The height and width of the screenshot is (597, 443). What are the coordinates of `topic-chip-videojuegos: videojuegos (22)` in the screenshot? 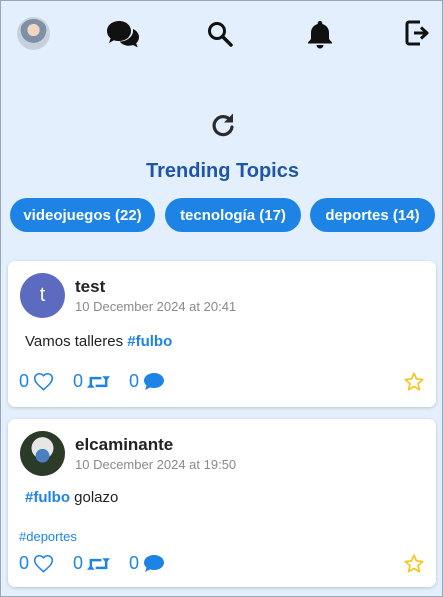 It's located at (82, 215).